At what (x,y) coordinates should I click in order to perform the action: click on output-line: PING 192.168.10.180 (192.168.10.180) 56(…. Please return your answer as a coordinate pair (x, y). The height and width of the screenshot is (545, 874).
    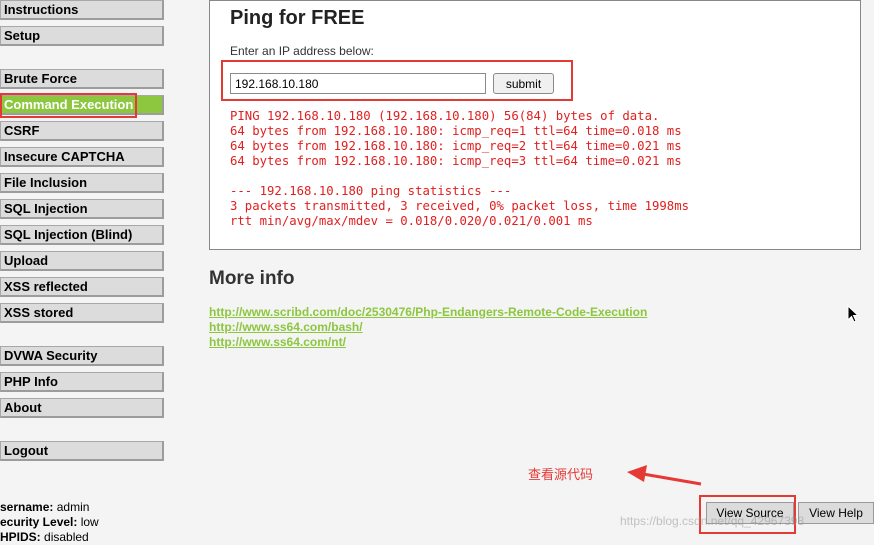
    Looking at the image, I should click on (445, 116).